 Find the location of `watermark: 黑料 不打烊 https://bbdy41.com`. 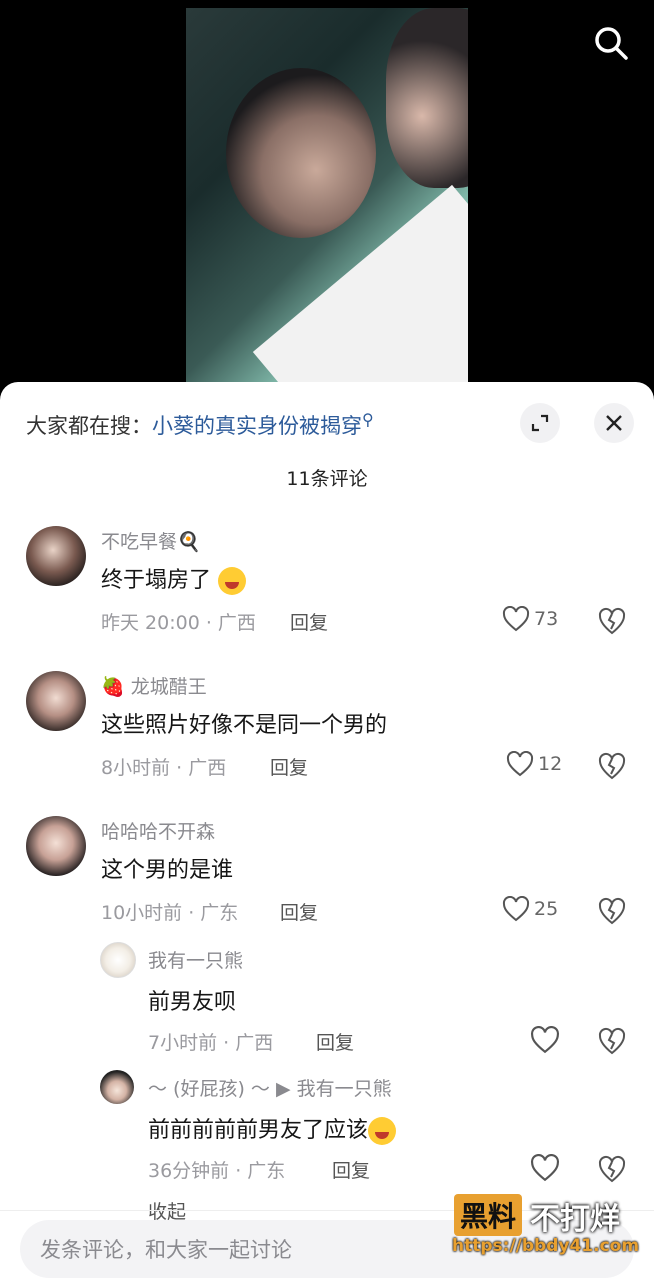

watermark: 黑料 不打烊 https://bbdy41.com is located at coordinates (546, 1229).